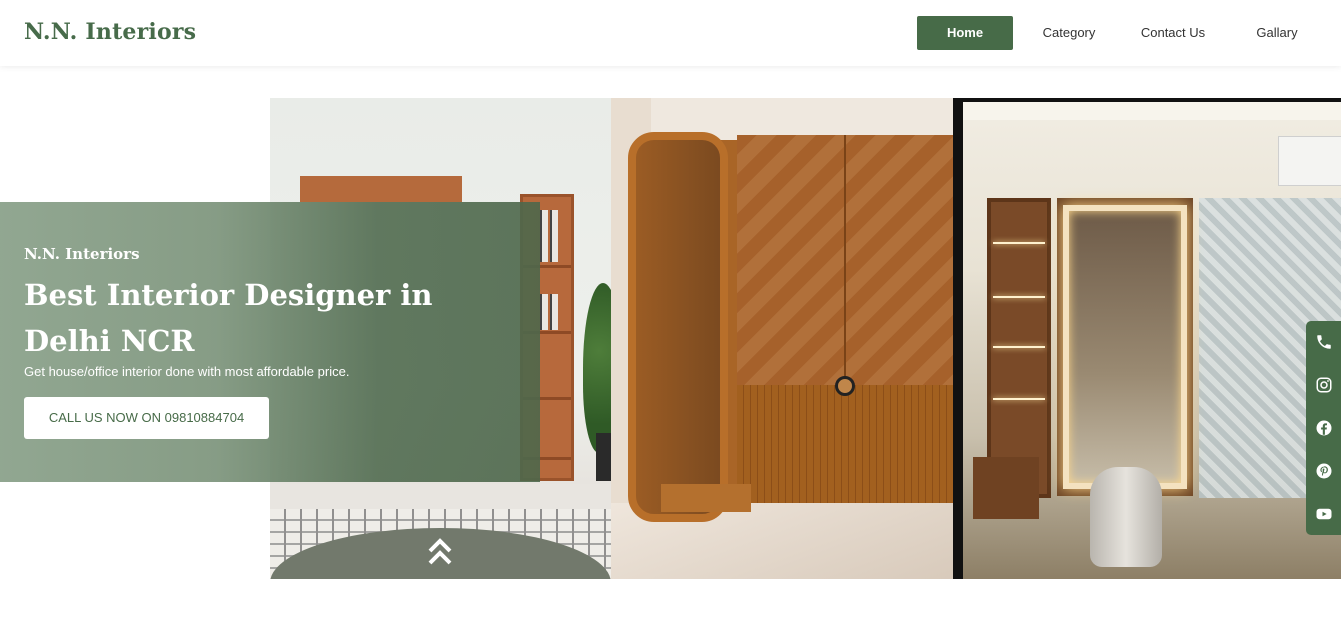  Describe the element at coordinates (965, 33) in the screenshot. I see `nav-home: Home` at that location.